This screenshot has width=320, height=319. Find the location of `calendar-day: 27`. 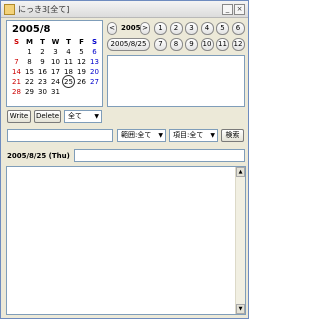

calendar-day: 27 is located at coordinates (94, 82).